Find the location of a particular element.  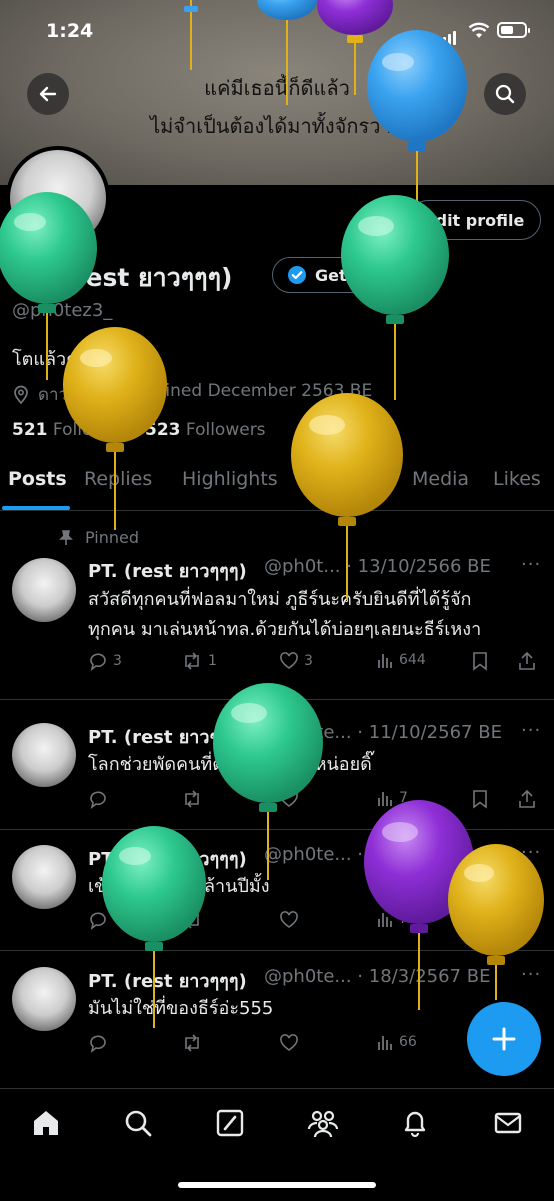

arrow-left-icon is located at coordinates (48, 94).